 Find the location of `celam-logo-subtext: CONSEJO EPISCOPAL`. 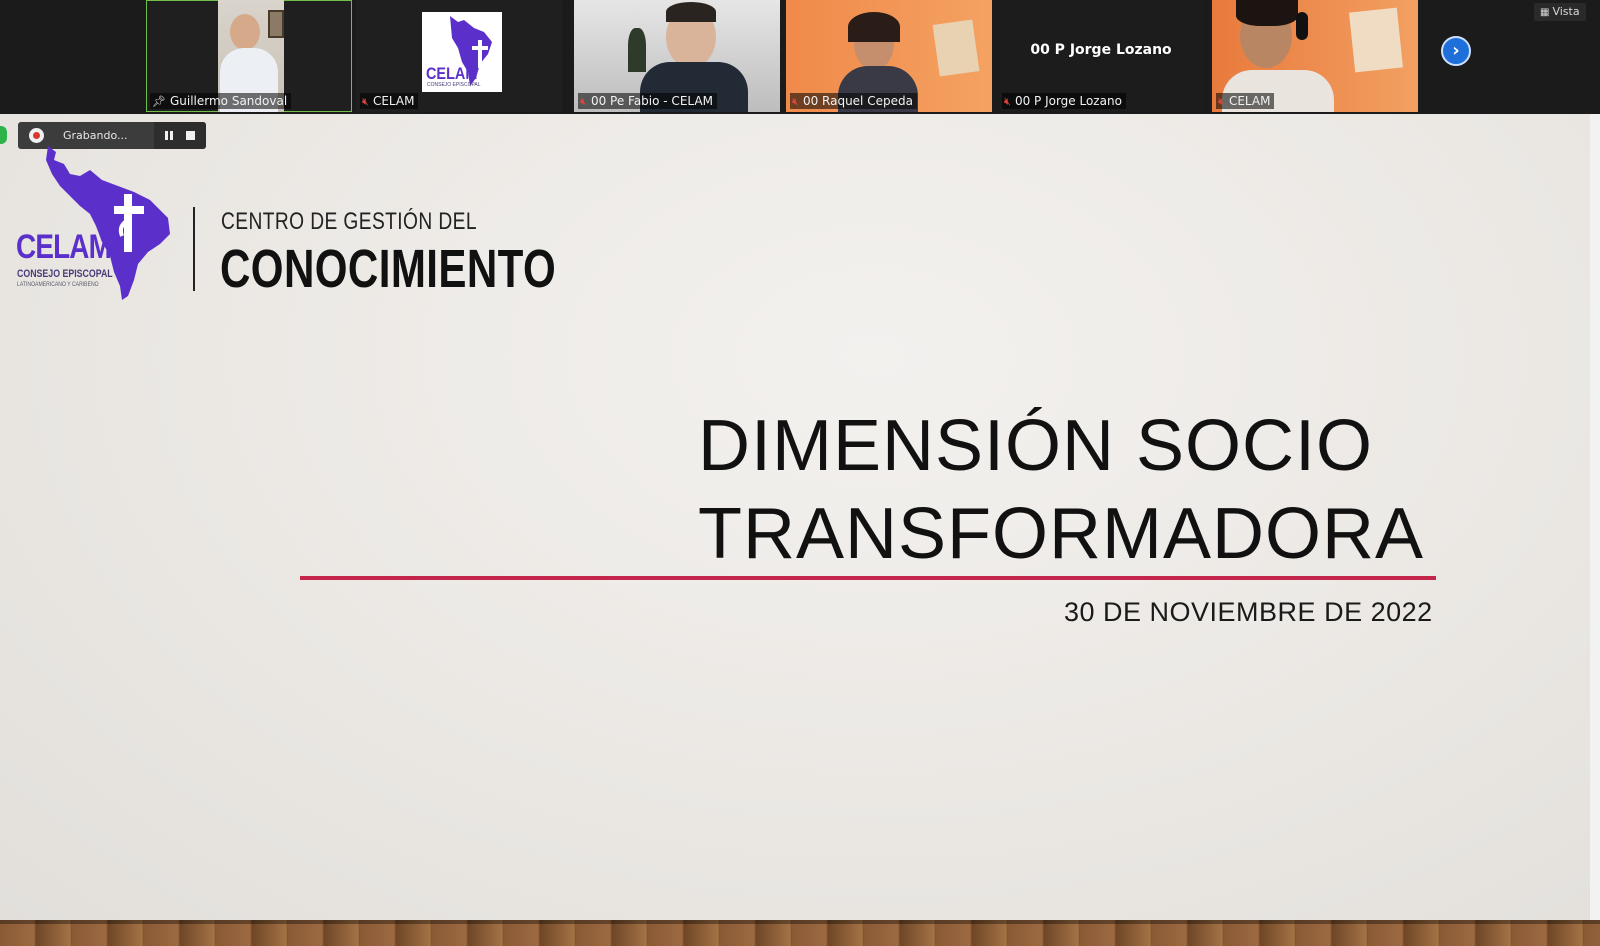

celam-logo-subtext: CONSEJO EPISCOPAL is located at coordinates (454, 85).